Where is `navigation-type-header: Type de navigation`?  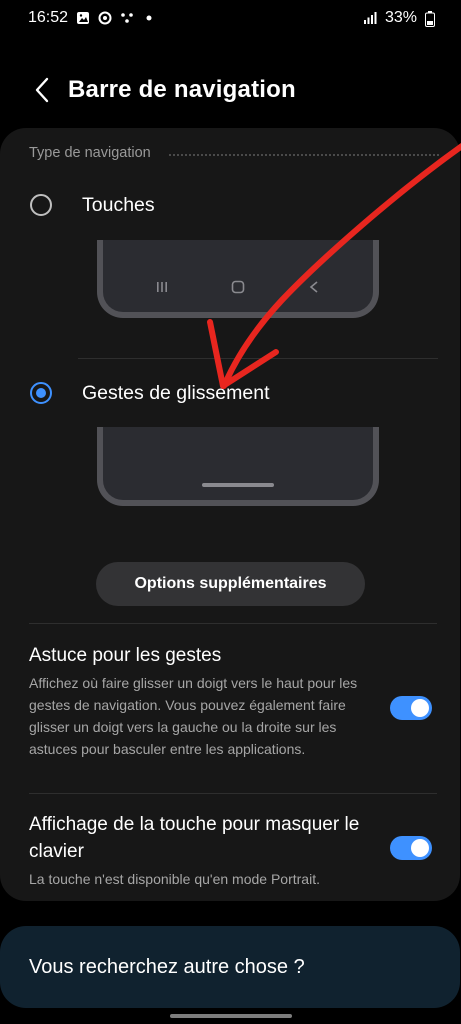
navigation-type-header: Type de navigation is located at coordinates (234, 153).